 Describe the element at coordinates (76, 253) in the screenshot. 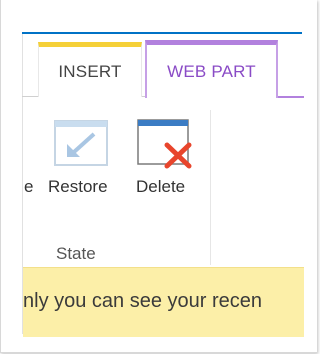

I see `group-label-state: State` at that location.